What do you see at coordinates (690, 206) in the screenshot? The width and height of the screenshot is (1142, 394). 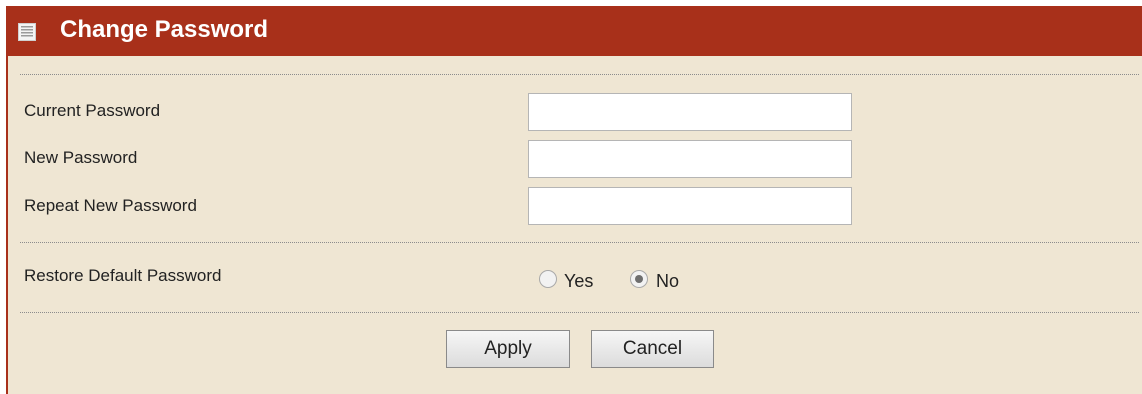 I see `repeat-password-input` at bounding box center [690, 206].